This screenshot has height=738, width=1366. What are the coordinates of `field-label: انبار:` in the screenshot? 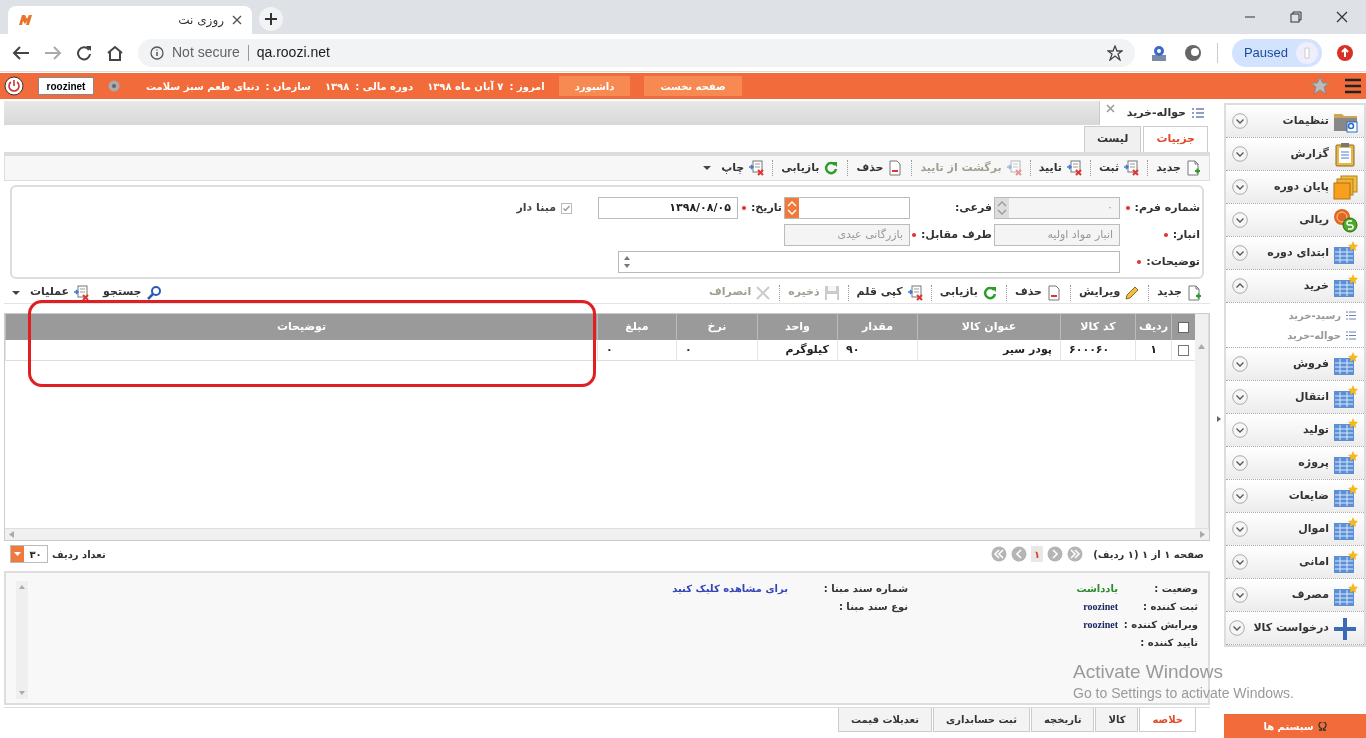 It's located at (1186, 234).